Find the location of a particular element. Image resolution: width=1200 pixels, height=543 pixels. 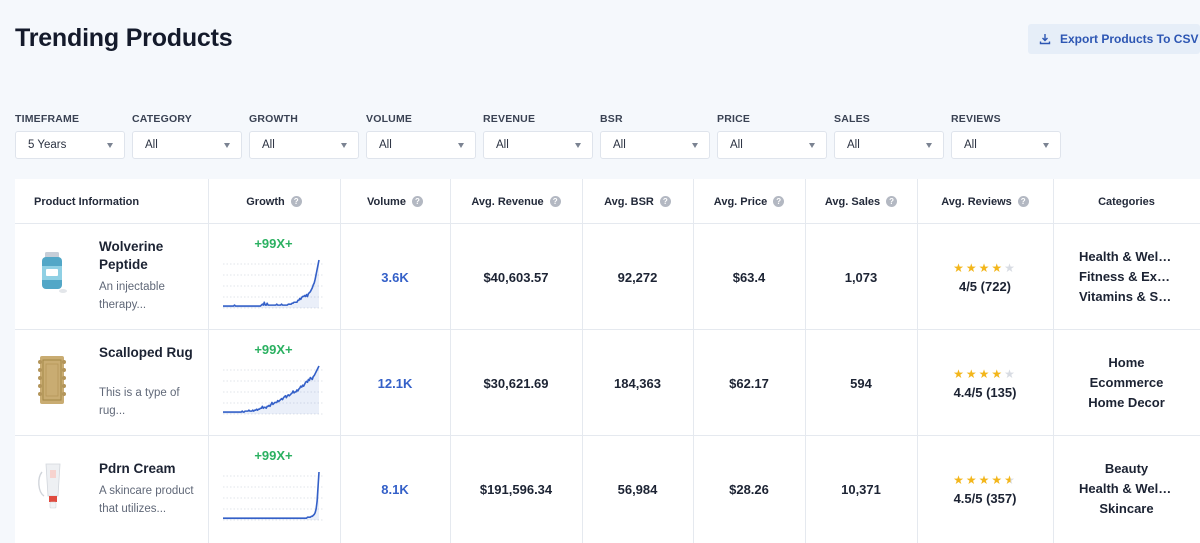

categories-cell: Home Ecommerce Home Decor is located at coordinates (1126, 383).